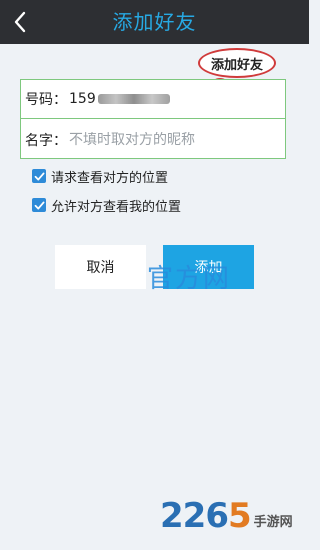  I want to click on add-friend-form: 号码： 159 名字：, so click(153, 119).